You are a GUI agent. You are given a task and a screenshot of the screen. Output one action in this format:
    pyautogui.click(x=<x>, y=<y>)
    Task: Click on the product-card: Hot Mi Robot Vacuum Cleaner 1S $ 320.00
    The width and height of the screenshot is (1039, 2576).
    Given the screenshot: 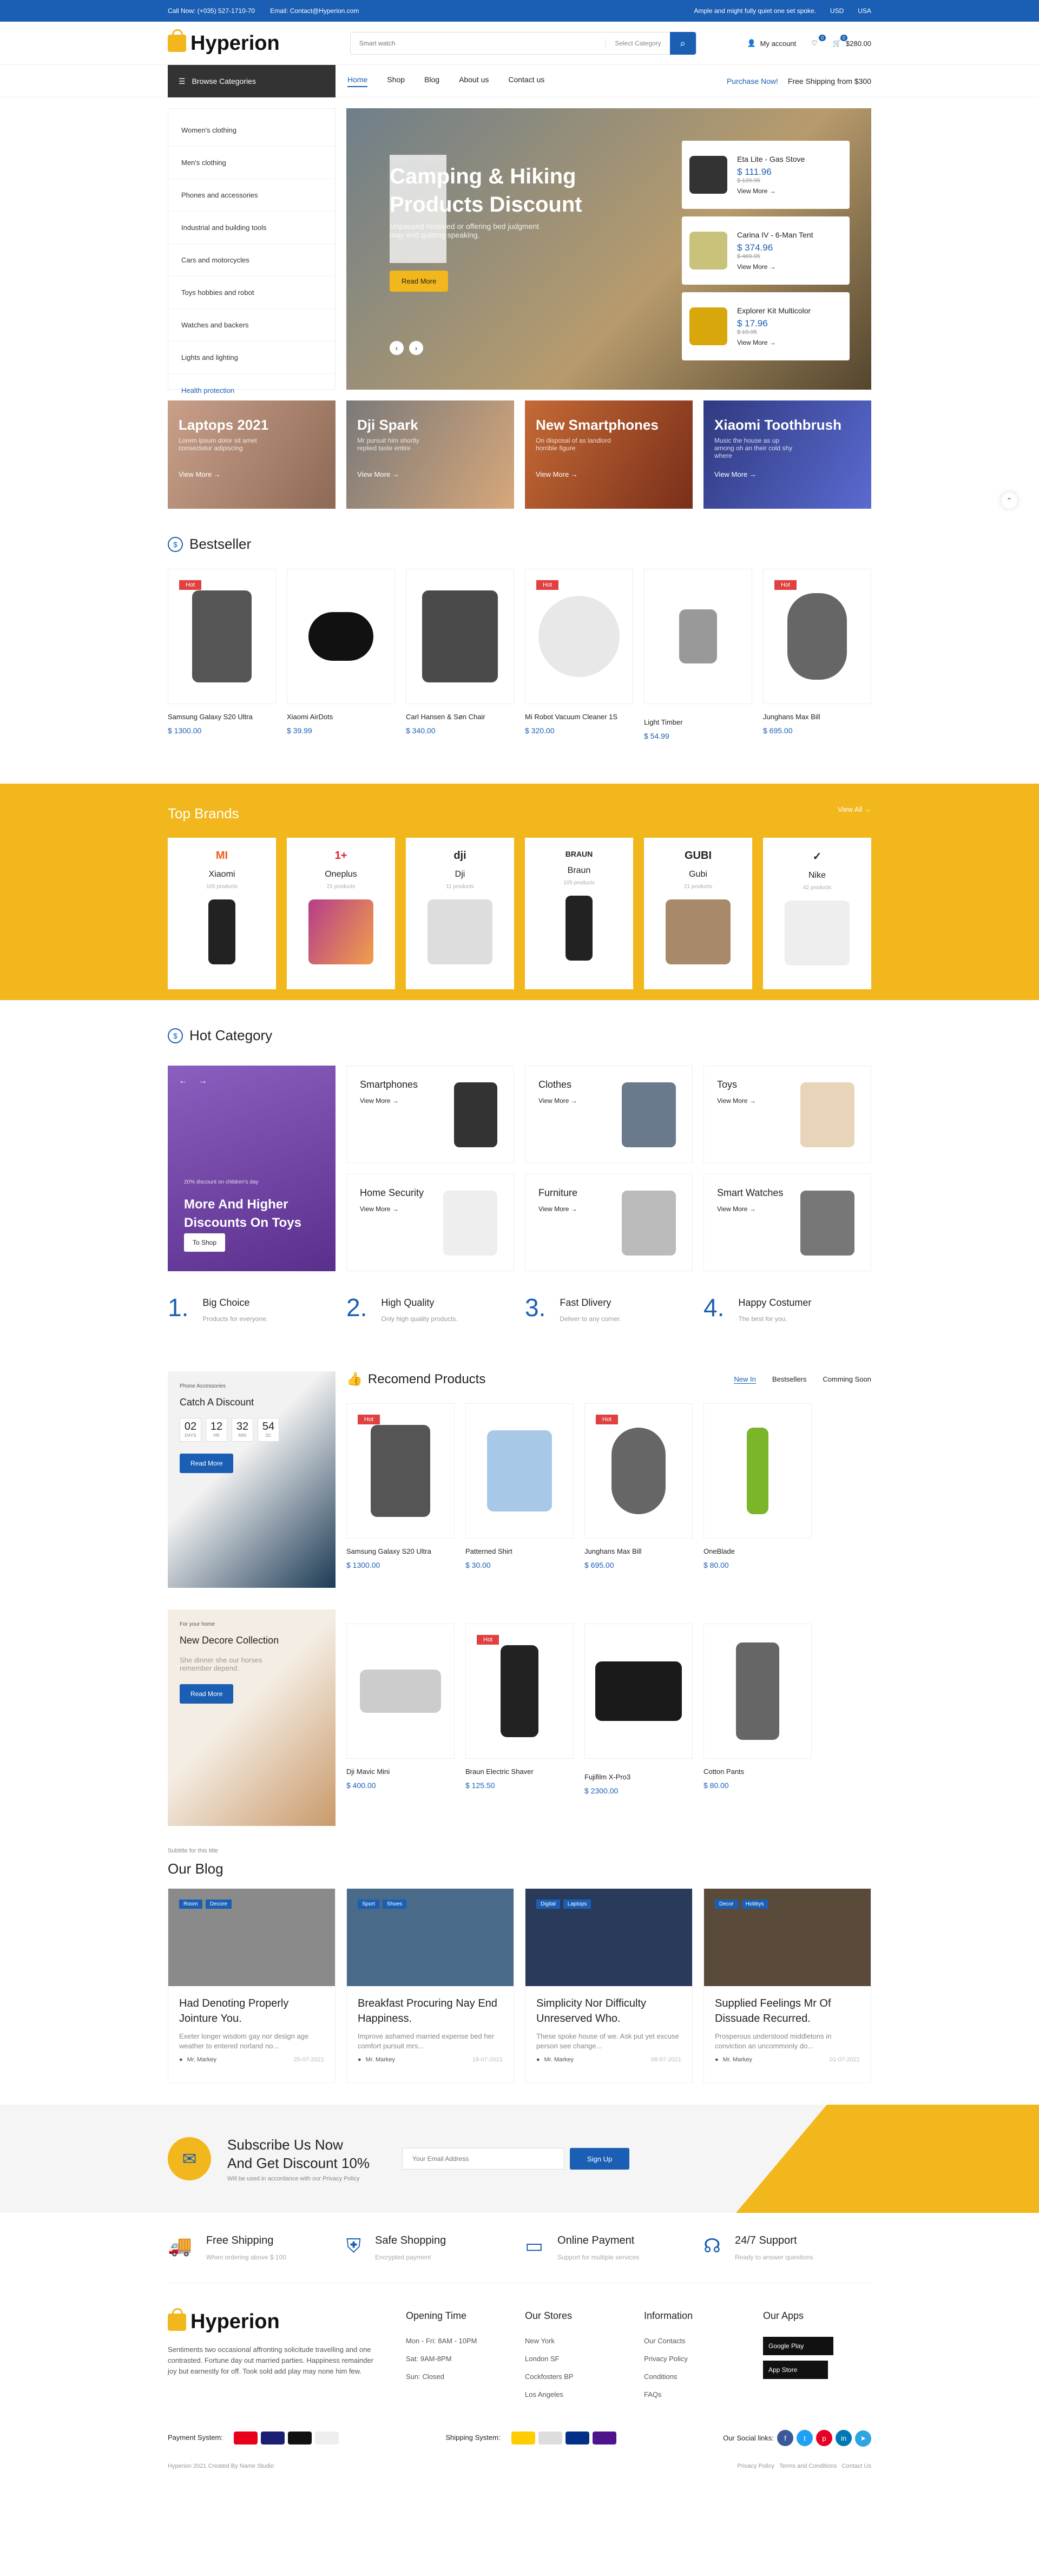 What is the action you would take?
    pyautogui.click(x=579, y=654)
    